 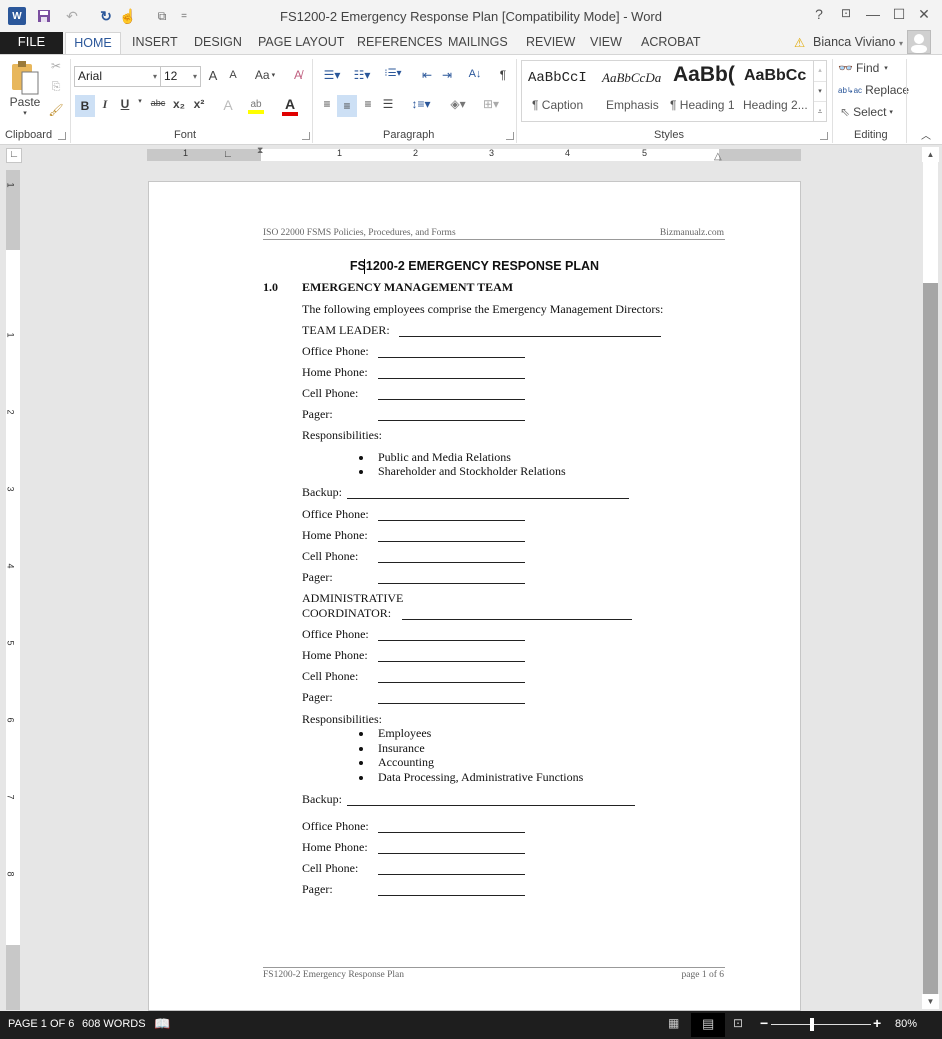 I want to click on paste-dropdown-icon: ▾, so click(x=25, y=113).